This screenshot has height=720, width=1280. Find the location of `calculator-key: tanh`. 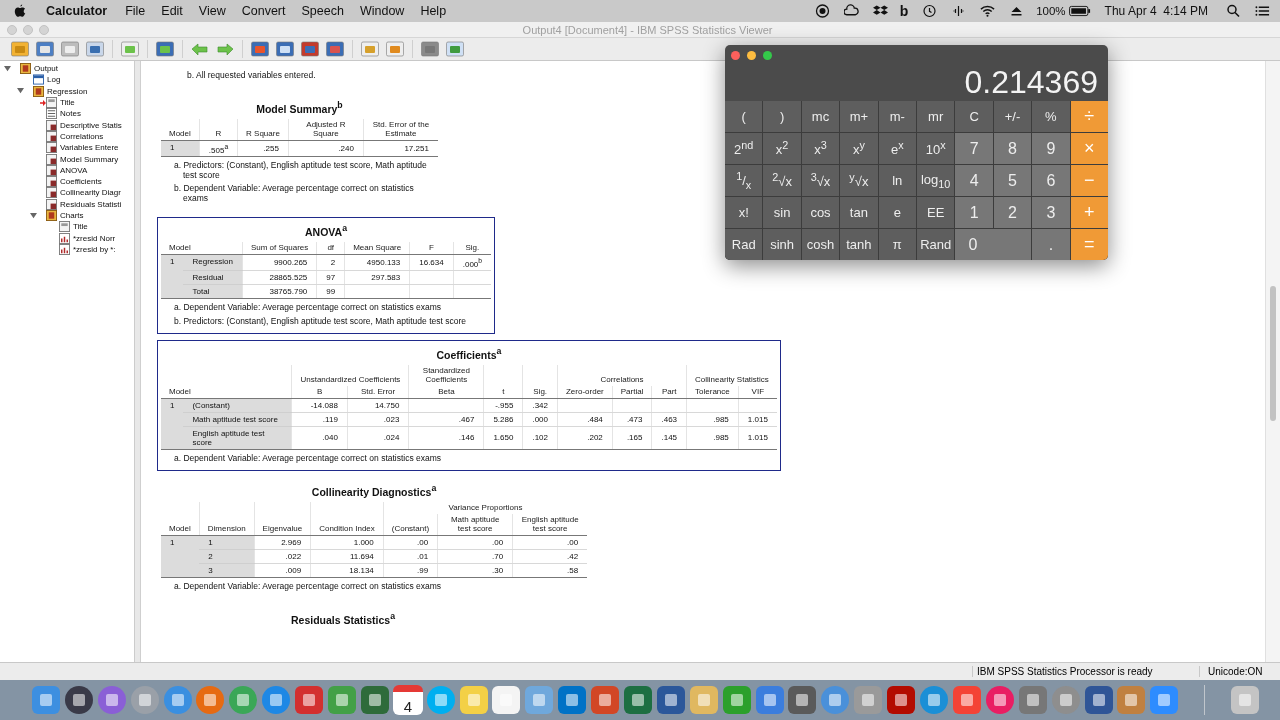

calculator-key: tanh is located at coordinates (859, 244).